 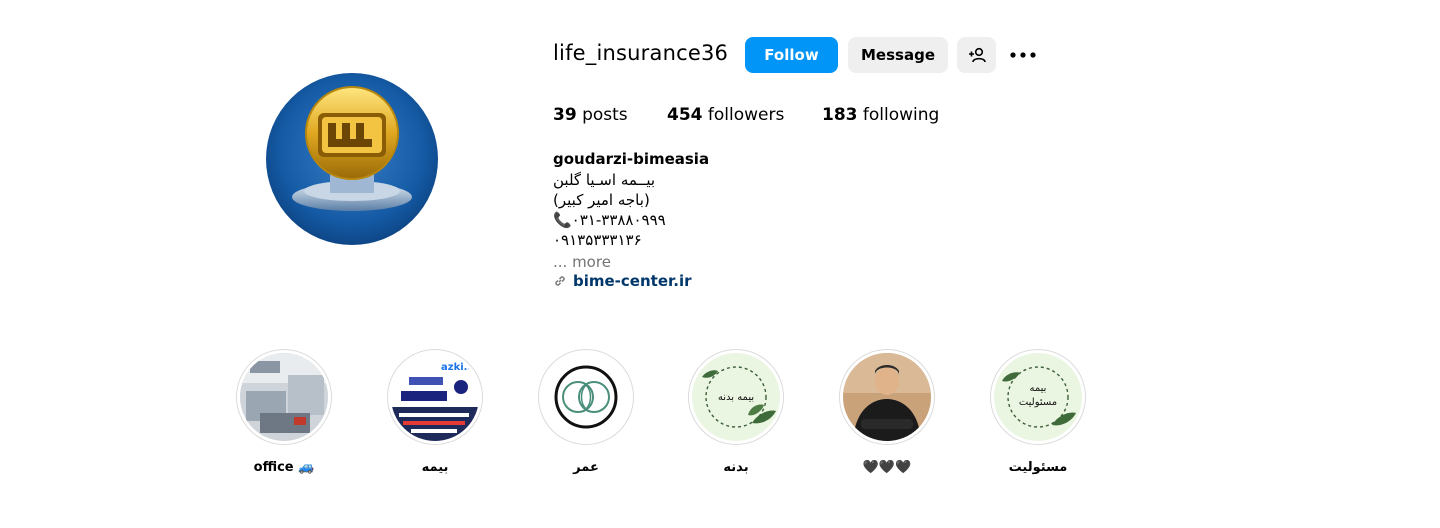 What do you see at coordinates (736, 467) in the screenshot?
I see `highlight-label: بدنه` at bounding box center [736, 467].